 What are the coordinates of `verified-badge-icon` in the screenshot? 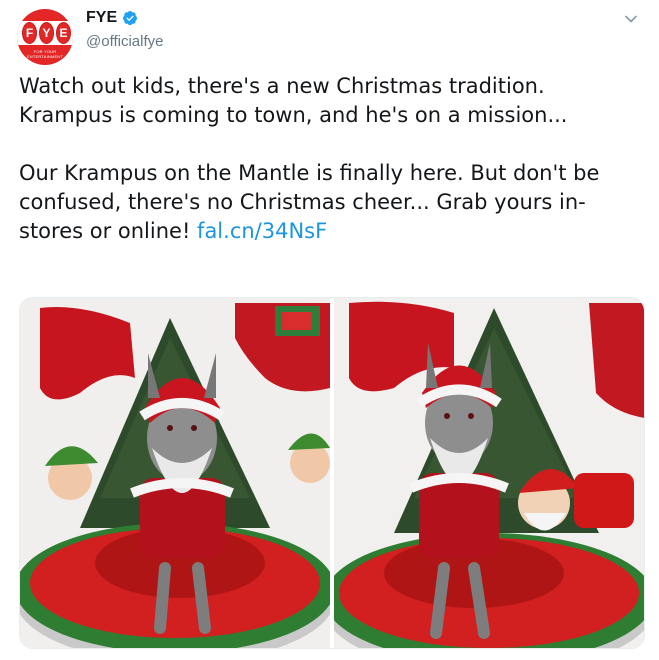 It's located at (130, 18).